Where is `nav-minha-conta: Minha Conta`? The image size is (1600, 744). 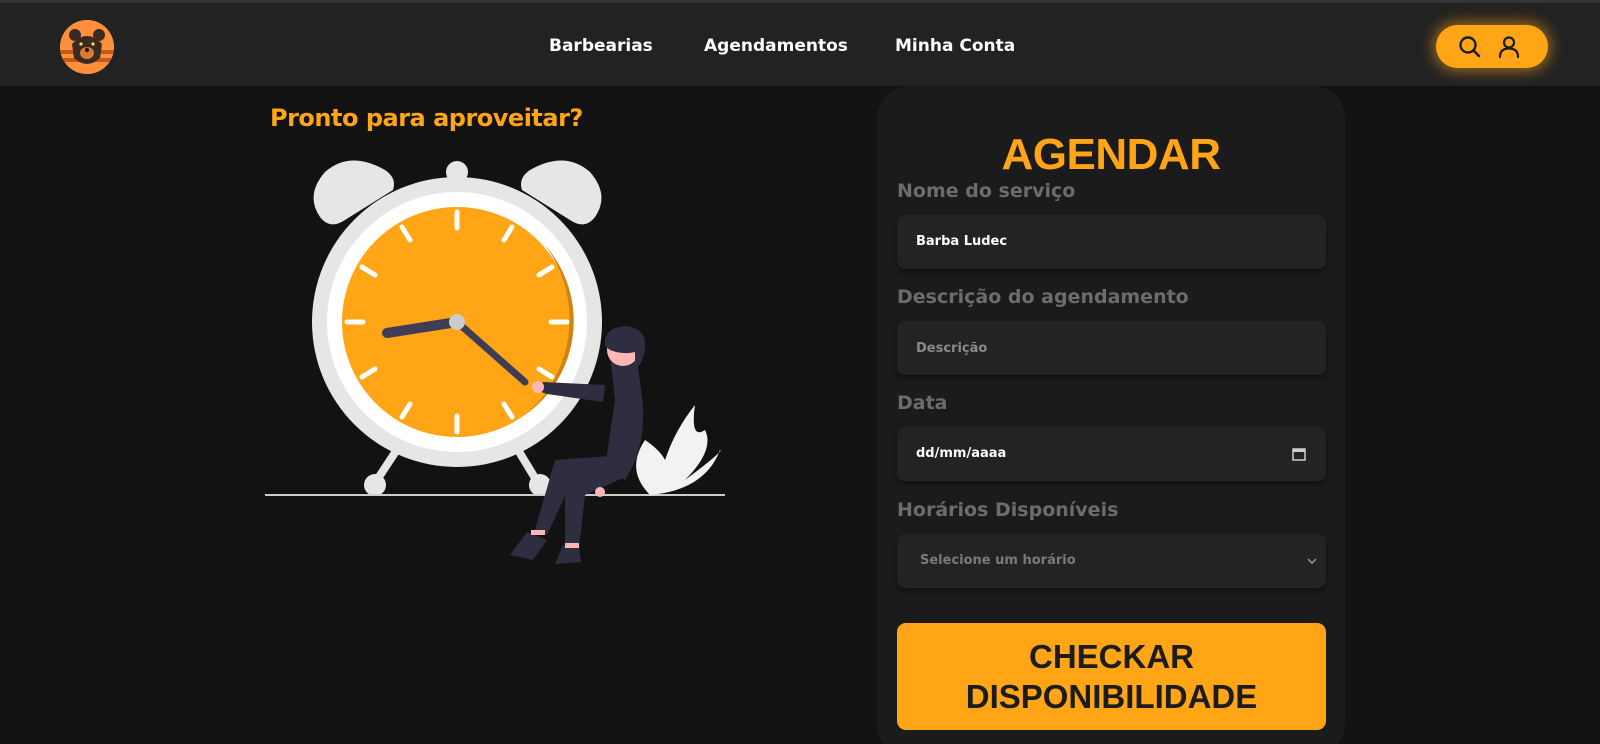 nav-minha-conta: Minha Conta is located at coordinates (955, 46).